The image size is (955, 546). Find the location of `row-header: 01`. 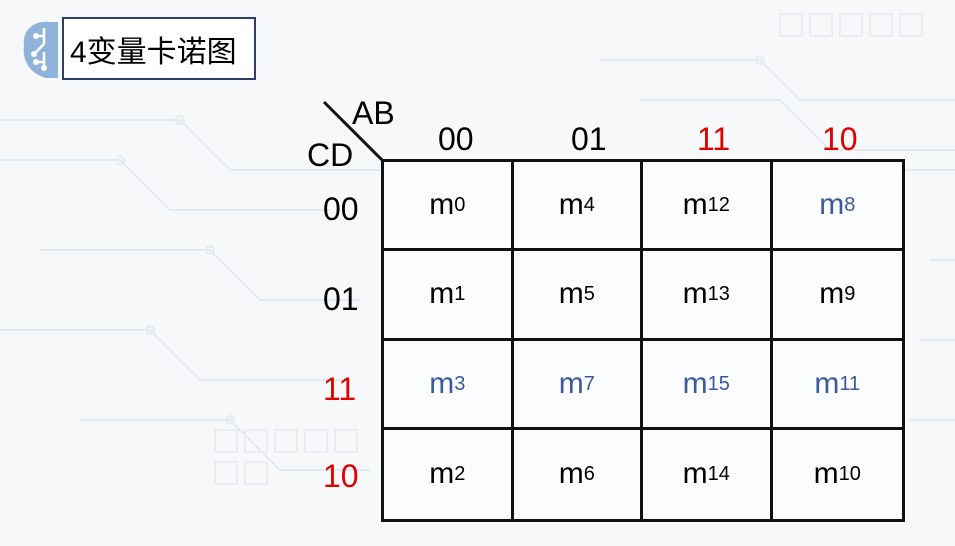

row-header: 01 is located at coordinates (341, 299).